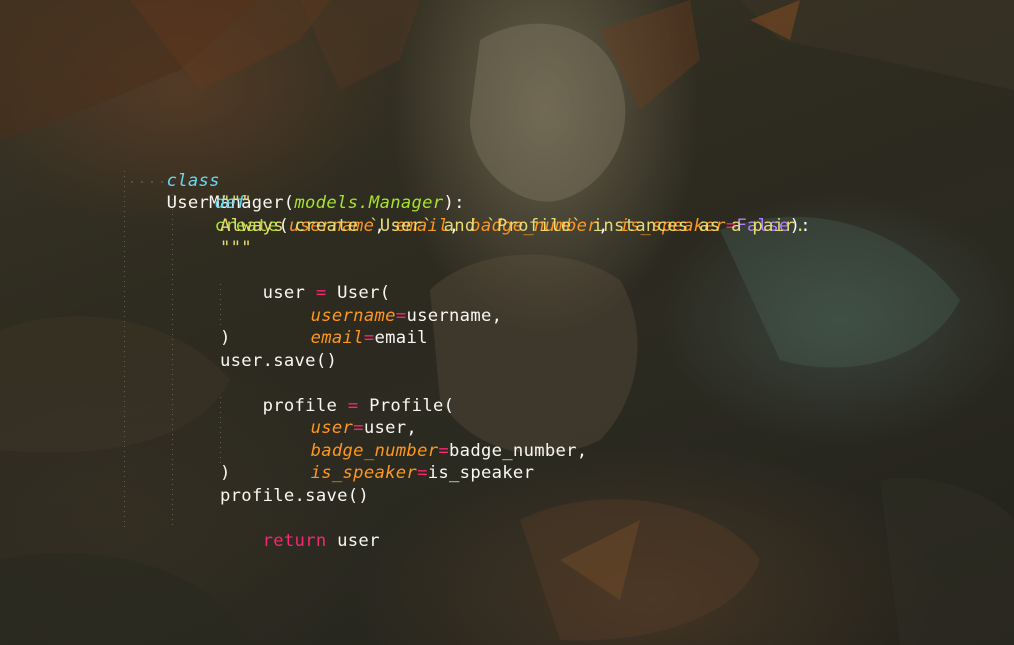 The width and height of the screenshot is (1014, 645). What do you see at coordinates (342, 416) in the screenshot?
I see `code-line-12: user=user,` at bounding box center [342, 416].